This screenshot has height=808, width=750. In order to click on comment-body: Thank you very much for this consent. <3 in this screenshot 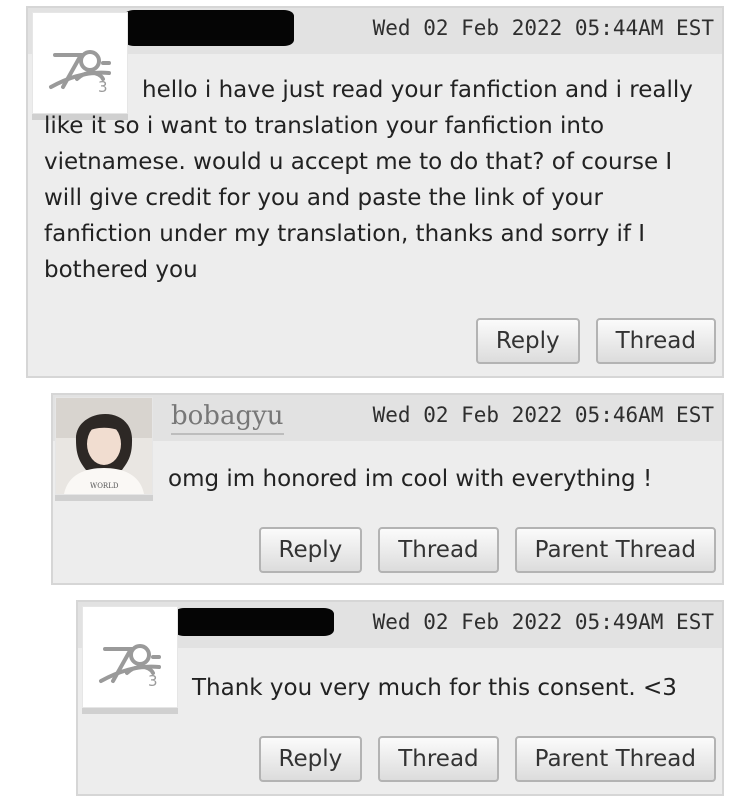, I will do `click(434, 688)`.